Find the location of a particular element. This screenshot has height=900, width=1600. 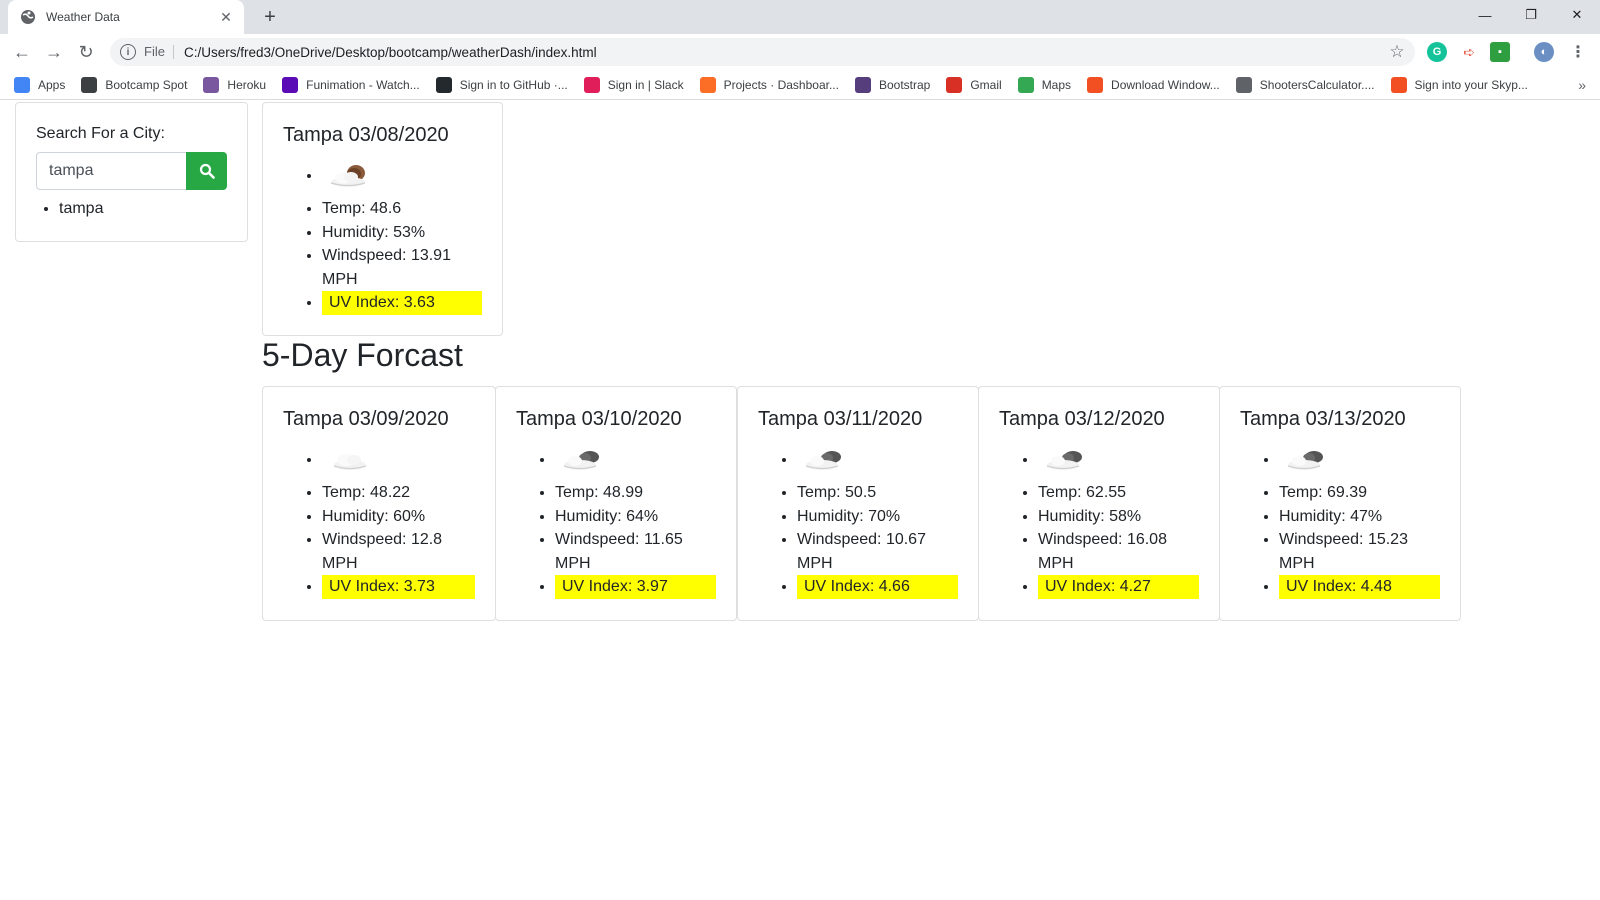

uv-index-badge: UV Index: 4.27 is located at coordinates (1118, 587).